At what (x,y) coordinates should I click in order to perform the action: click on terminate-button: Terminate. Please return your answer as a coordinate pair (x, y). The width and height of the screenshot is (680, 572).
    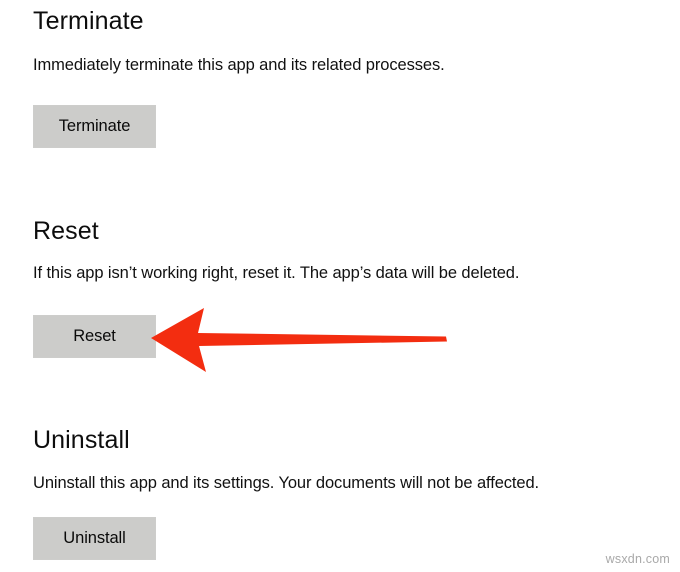
    Looking at the image, I should click on (94, 126).